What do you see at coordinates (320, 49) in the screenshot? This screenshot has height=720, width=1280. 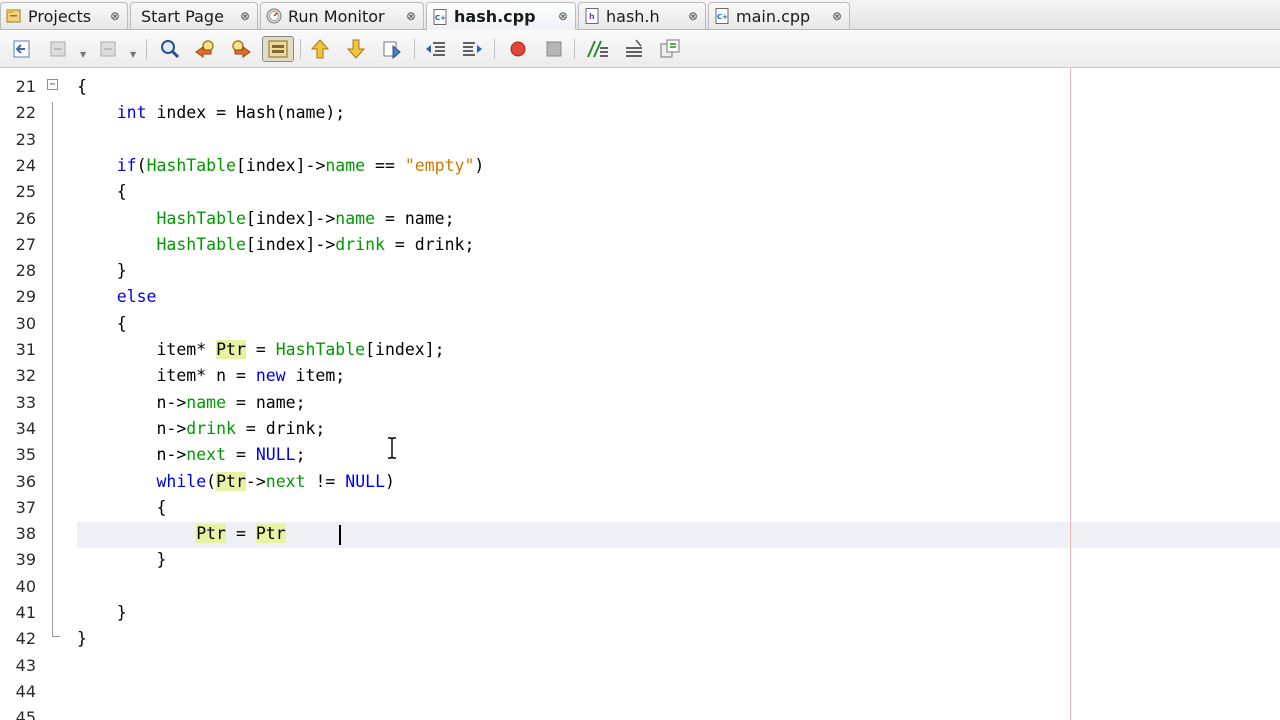 I see `previous-bookmark-icon` at bounding box center [320, 49].